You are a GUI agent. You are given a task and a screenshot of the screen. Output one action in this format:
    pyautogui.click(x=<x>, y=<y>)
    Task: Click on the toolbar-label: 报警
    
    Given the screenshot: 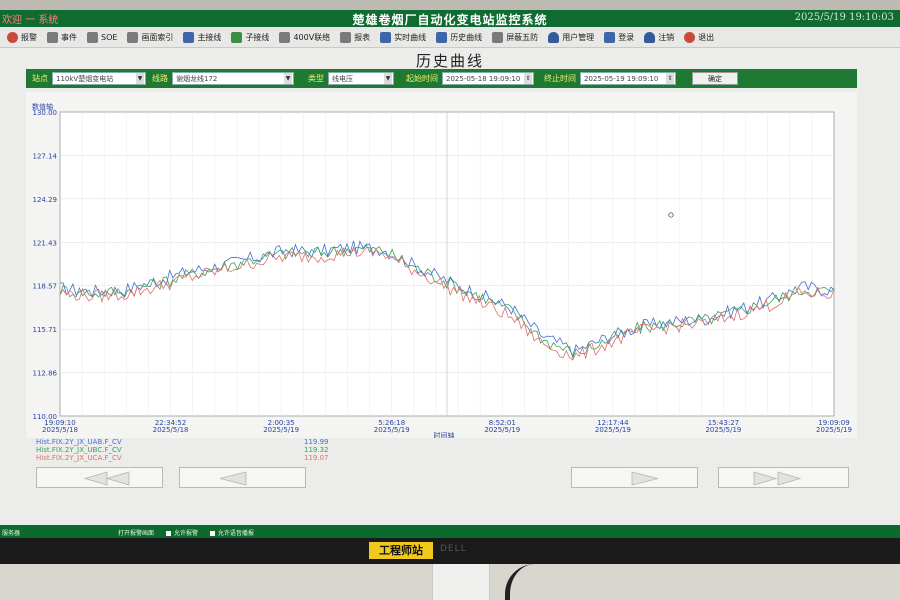 What is the action you would take?
    pyautogui.click(x=29, y=37)
    